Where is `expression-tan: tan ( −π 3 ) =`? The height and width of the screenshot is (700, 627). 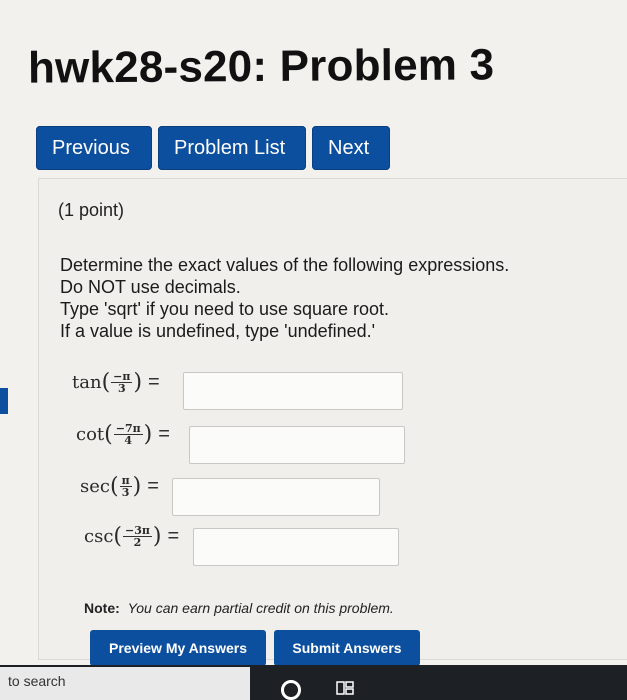
expression-tan: tan ( −π 3 ) = is located at coordinates (116, 382).